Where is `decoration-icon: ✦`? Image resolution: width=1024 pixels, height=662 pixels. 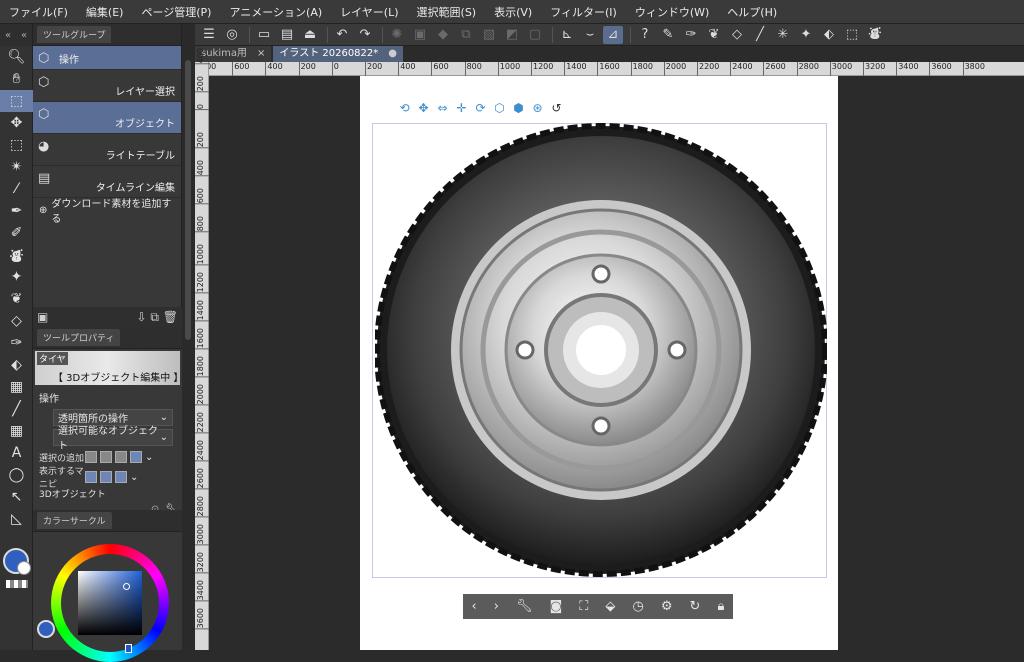 decoration-icon: ✦ is located at coordinates (806, 35).